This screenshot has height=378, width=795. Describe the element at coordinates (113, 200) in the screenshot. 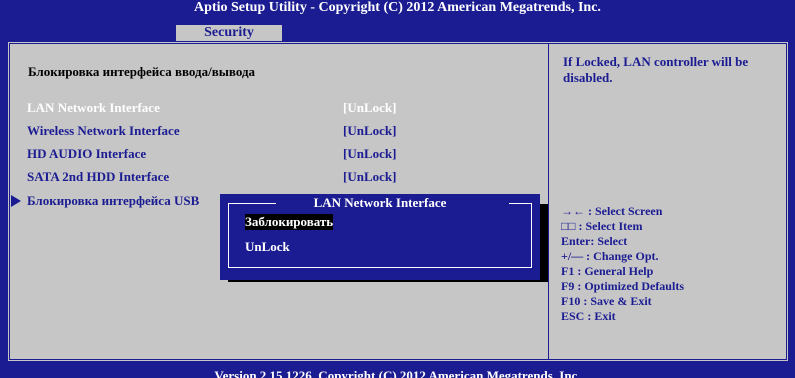

I see `setting-label: Блокировка интерфейса USB` at that location.